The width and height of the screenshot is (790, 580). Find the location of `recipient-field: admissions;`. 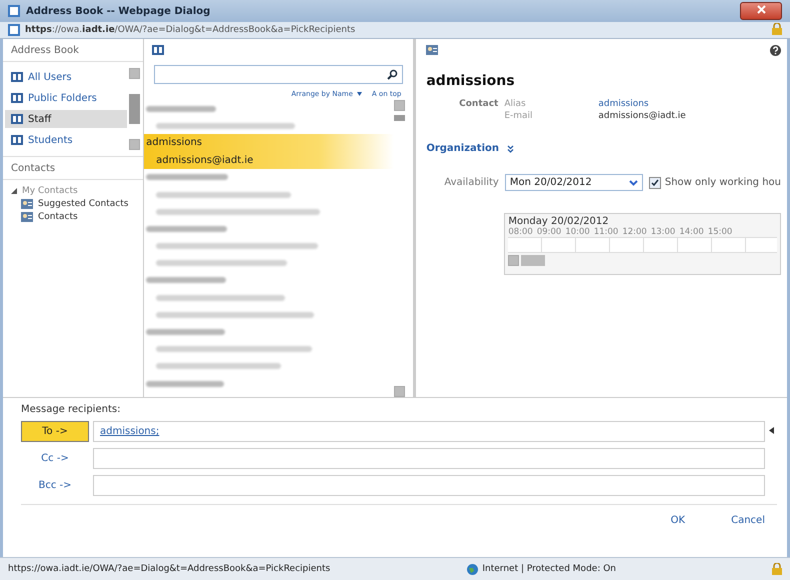

recipient-field: admissions; is located at coordinates (429, 431).